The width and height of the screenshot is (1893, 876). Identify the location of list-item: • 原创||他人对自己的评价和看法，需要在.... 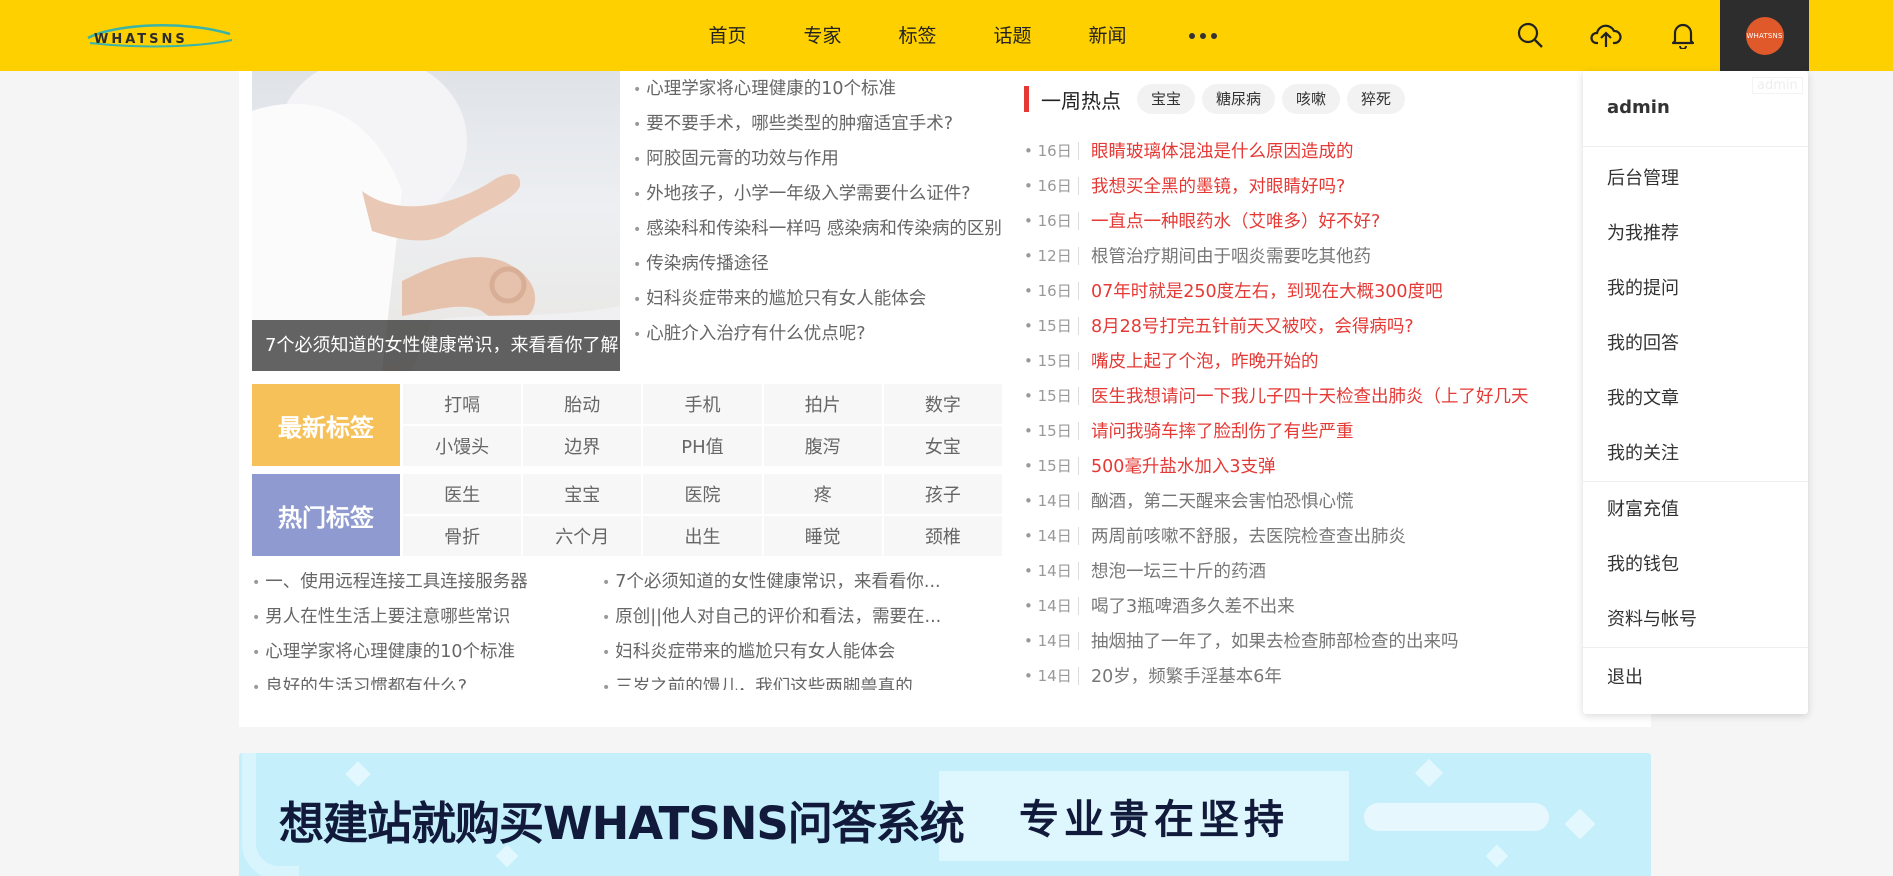
(777, 620).